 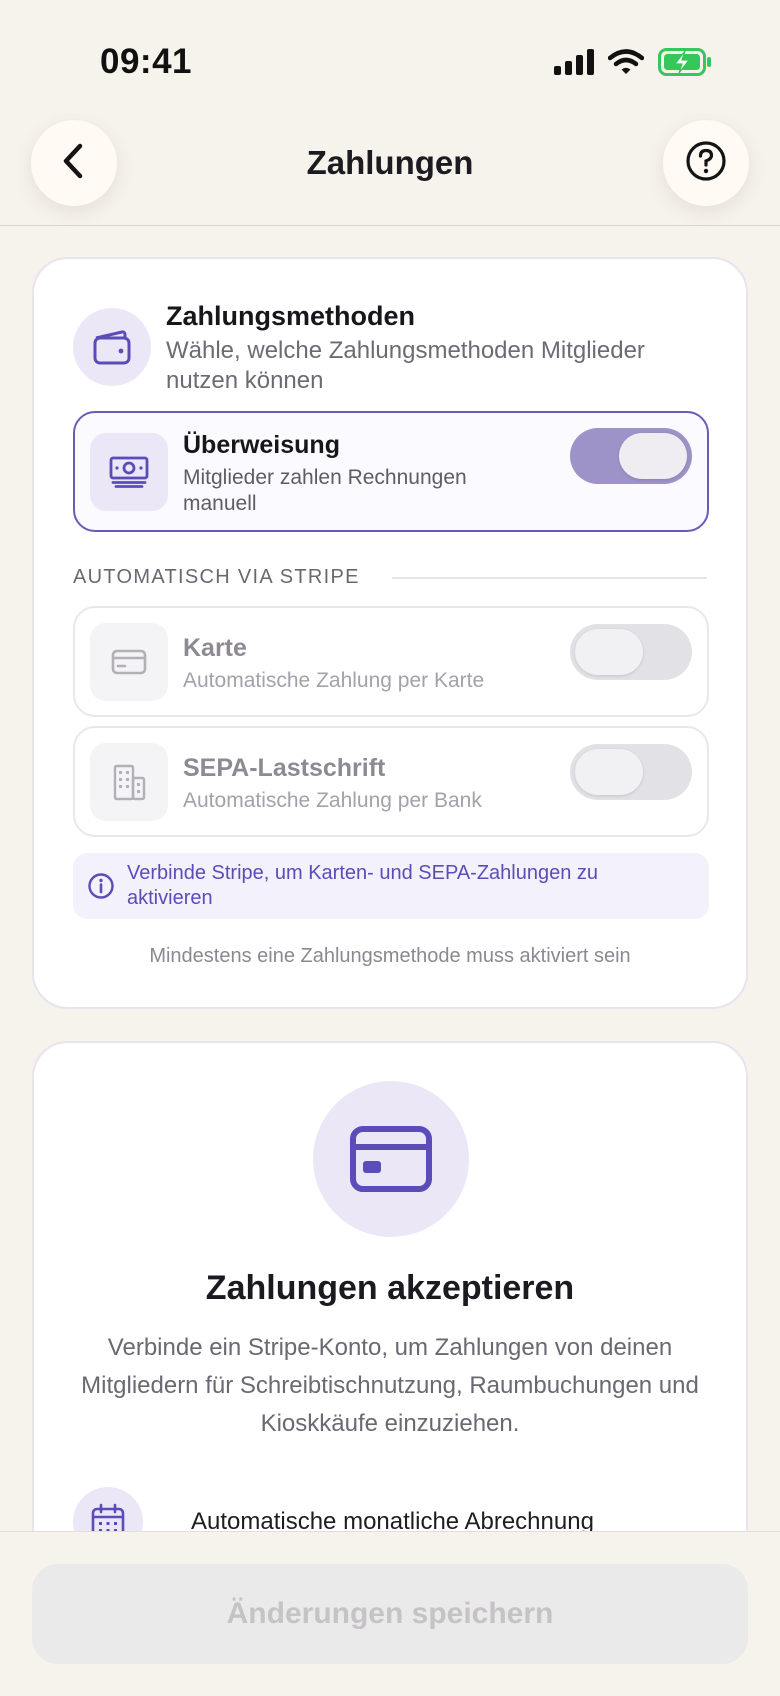 I want to click on info-icon, so click(x=101, y=888).